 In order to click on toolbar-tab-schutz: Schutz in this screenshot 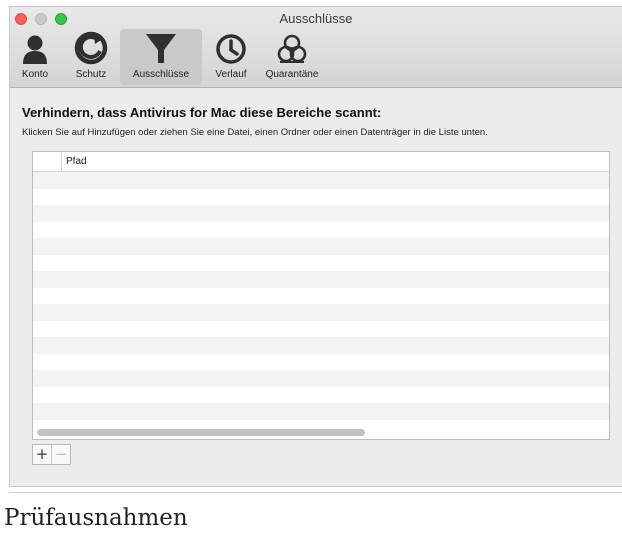, I will do `click(91, 57)`.